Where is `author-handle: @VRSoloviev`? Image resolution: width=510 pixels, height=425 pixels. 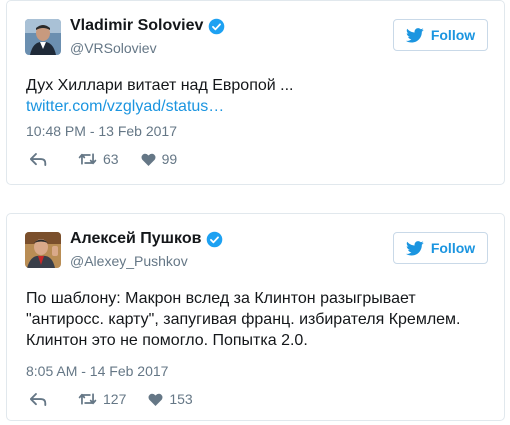
author-handle: @VRSoloviev is located at coordinates (113, 48).